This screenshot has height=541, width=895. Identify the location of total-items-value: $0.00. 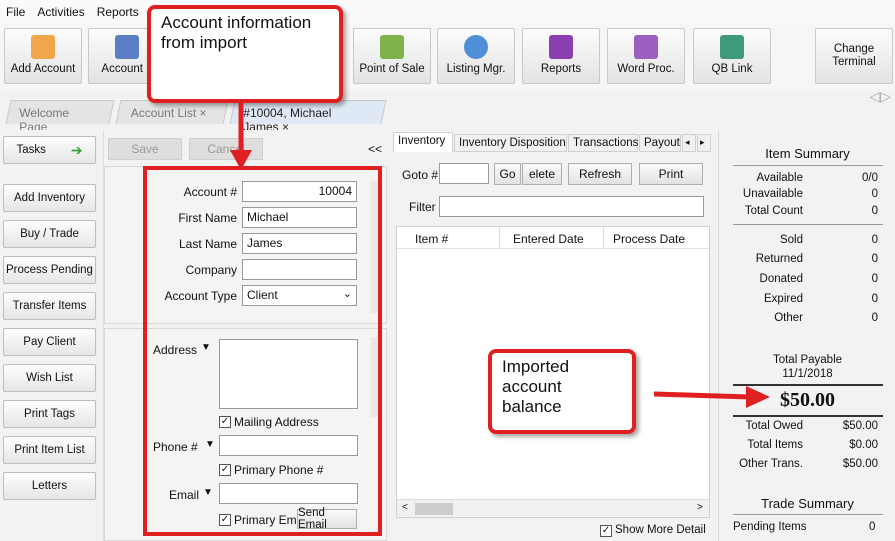
(863, 445).